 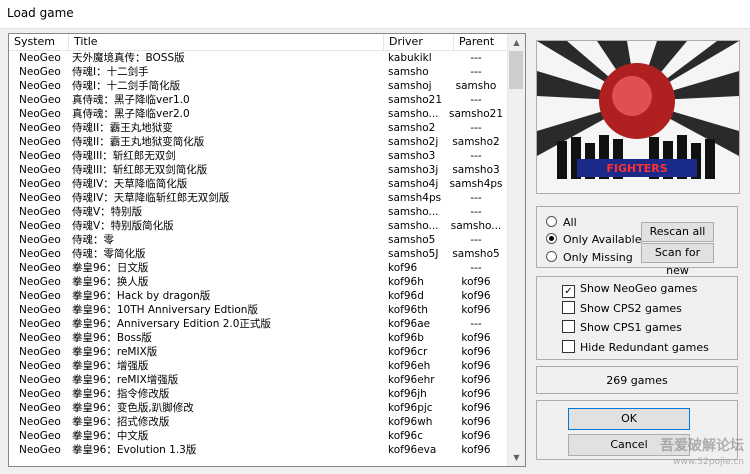 What do you see at coordinates (568, 291) in the screenshot?
I see `checkbox-checked-icon: ✓` at bounding box center [568, 291].